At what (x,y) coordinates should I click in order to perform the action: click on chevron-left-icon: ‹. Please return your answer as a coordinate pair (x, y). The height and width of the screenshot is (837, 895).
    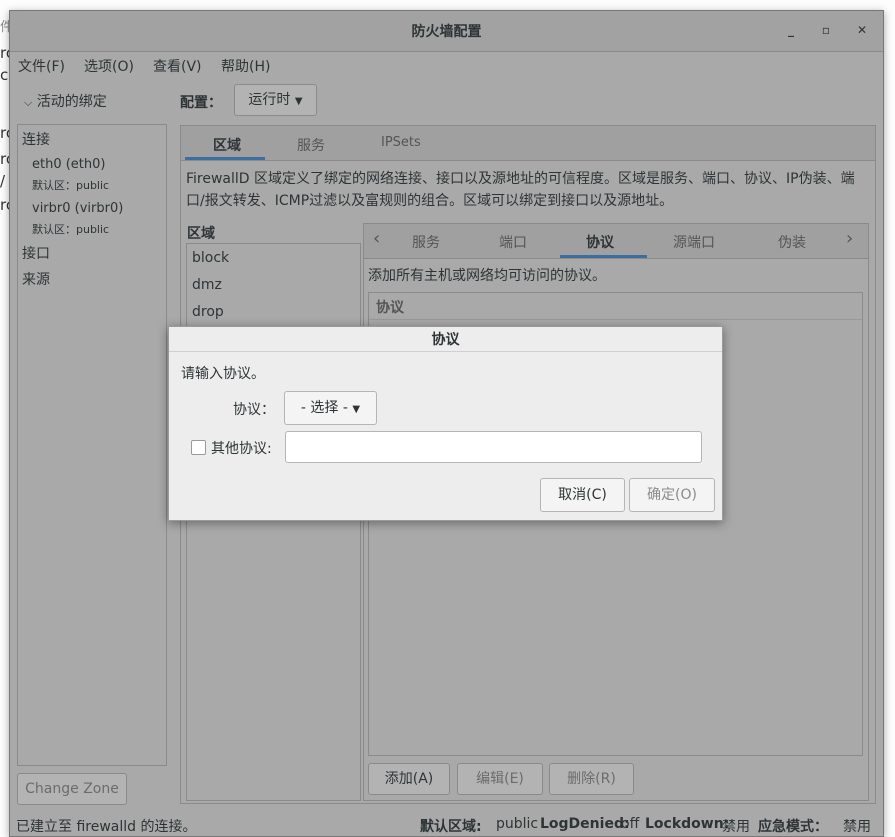
    Looking at the image, I should click on (376, 238).